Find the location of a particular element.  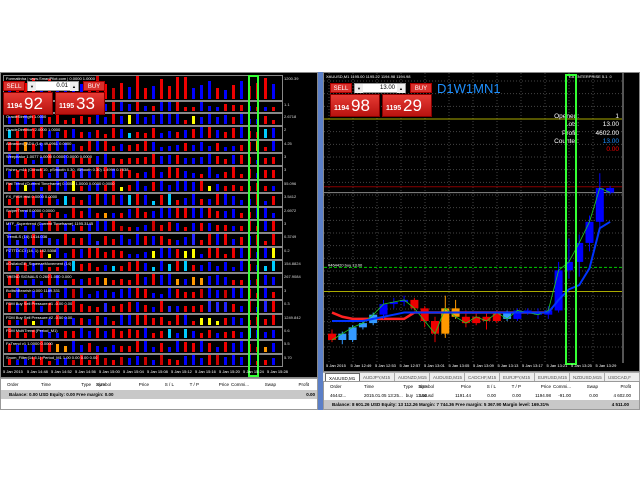

indicator-pane: OracleDirection 2.0000 1.0000 is located at coordinates (143, 133).